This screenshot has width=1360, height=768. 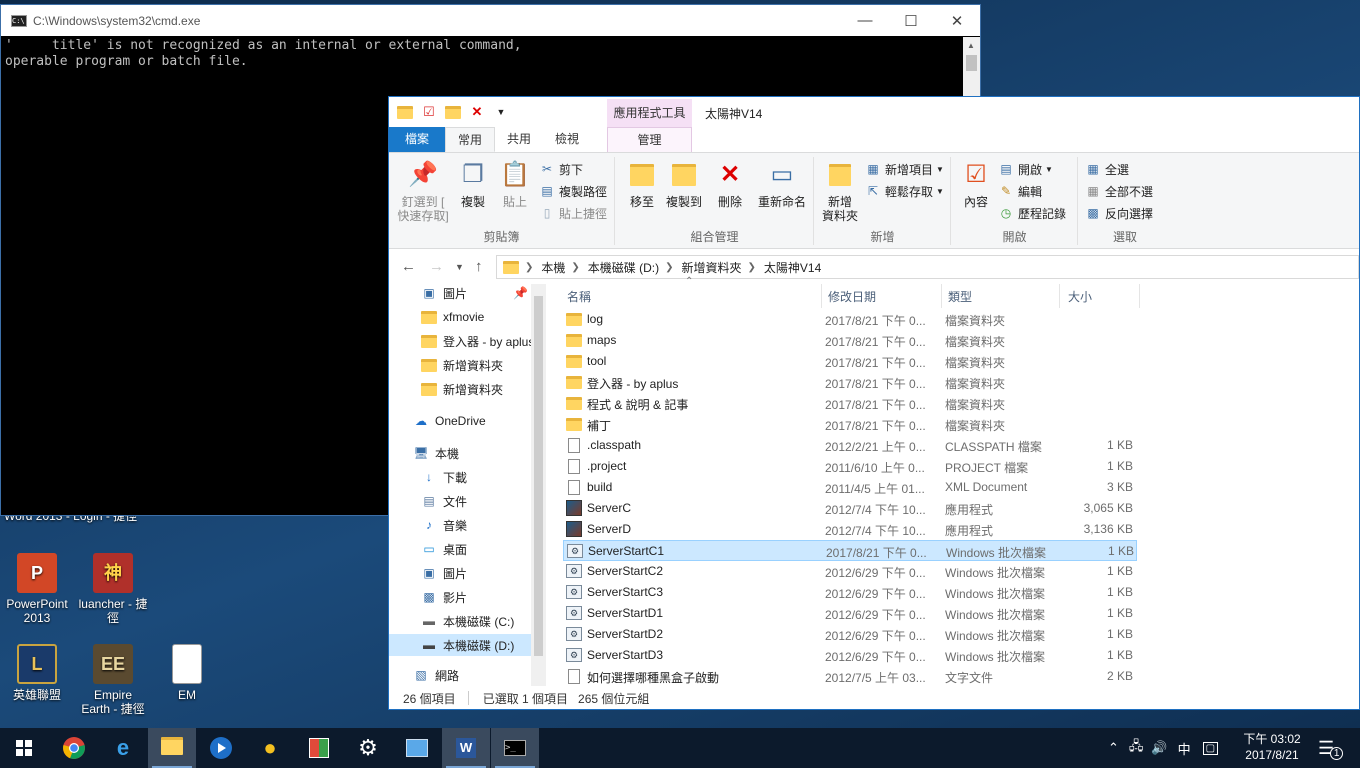 What do you see at coordinates (444, 477) in the screenshot?
I see `nav-item-downloads: ↓ 下載` at bounding box center [444, 477].